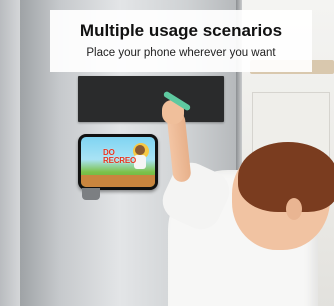 The image size is (334, 306). What do you see at coordinates (181, 30) in the screenshot?
I see `banner-title: Multiple usage scenarios` at bounding box center [181, 30].